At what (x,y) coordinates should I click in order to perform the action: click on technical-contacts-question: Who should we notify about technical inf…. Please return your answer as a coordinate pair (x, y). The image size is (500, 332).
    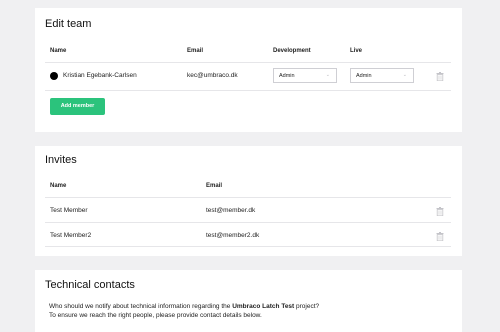
    Looking at the image, I should click on (184, 306).